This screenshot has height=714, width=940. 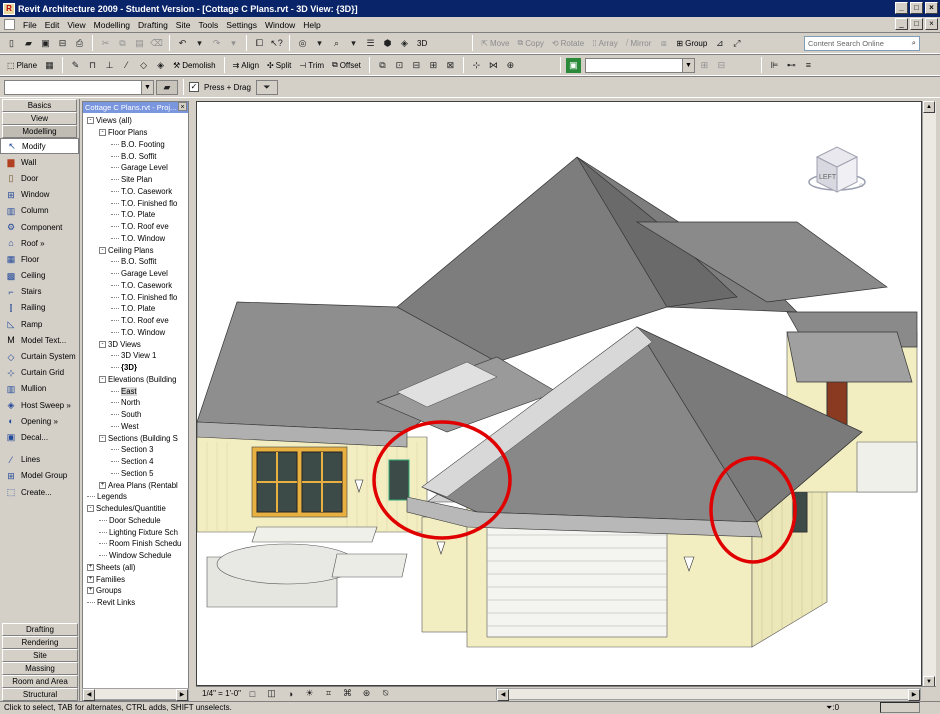 What do you see at coordinates (266, 87) in the screenshot?
I see `filter-icon: ⏷` at bounding box center [266, 87].